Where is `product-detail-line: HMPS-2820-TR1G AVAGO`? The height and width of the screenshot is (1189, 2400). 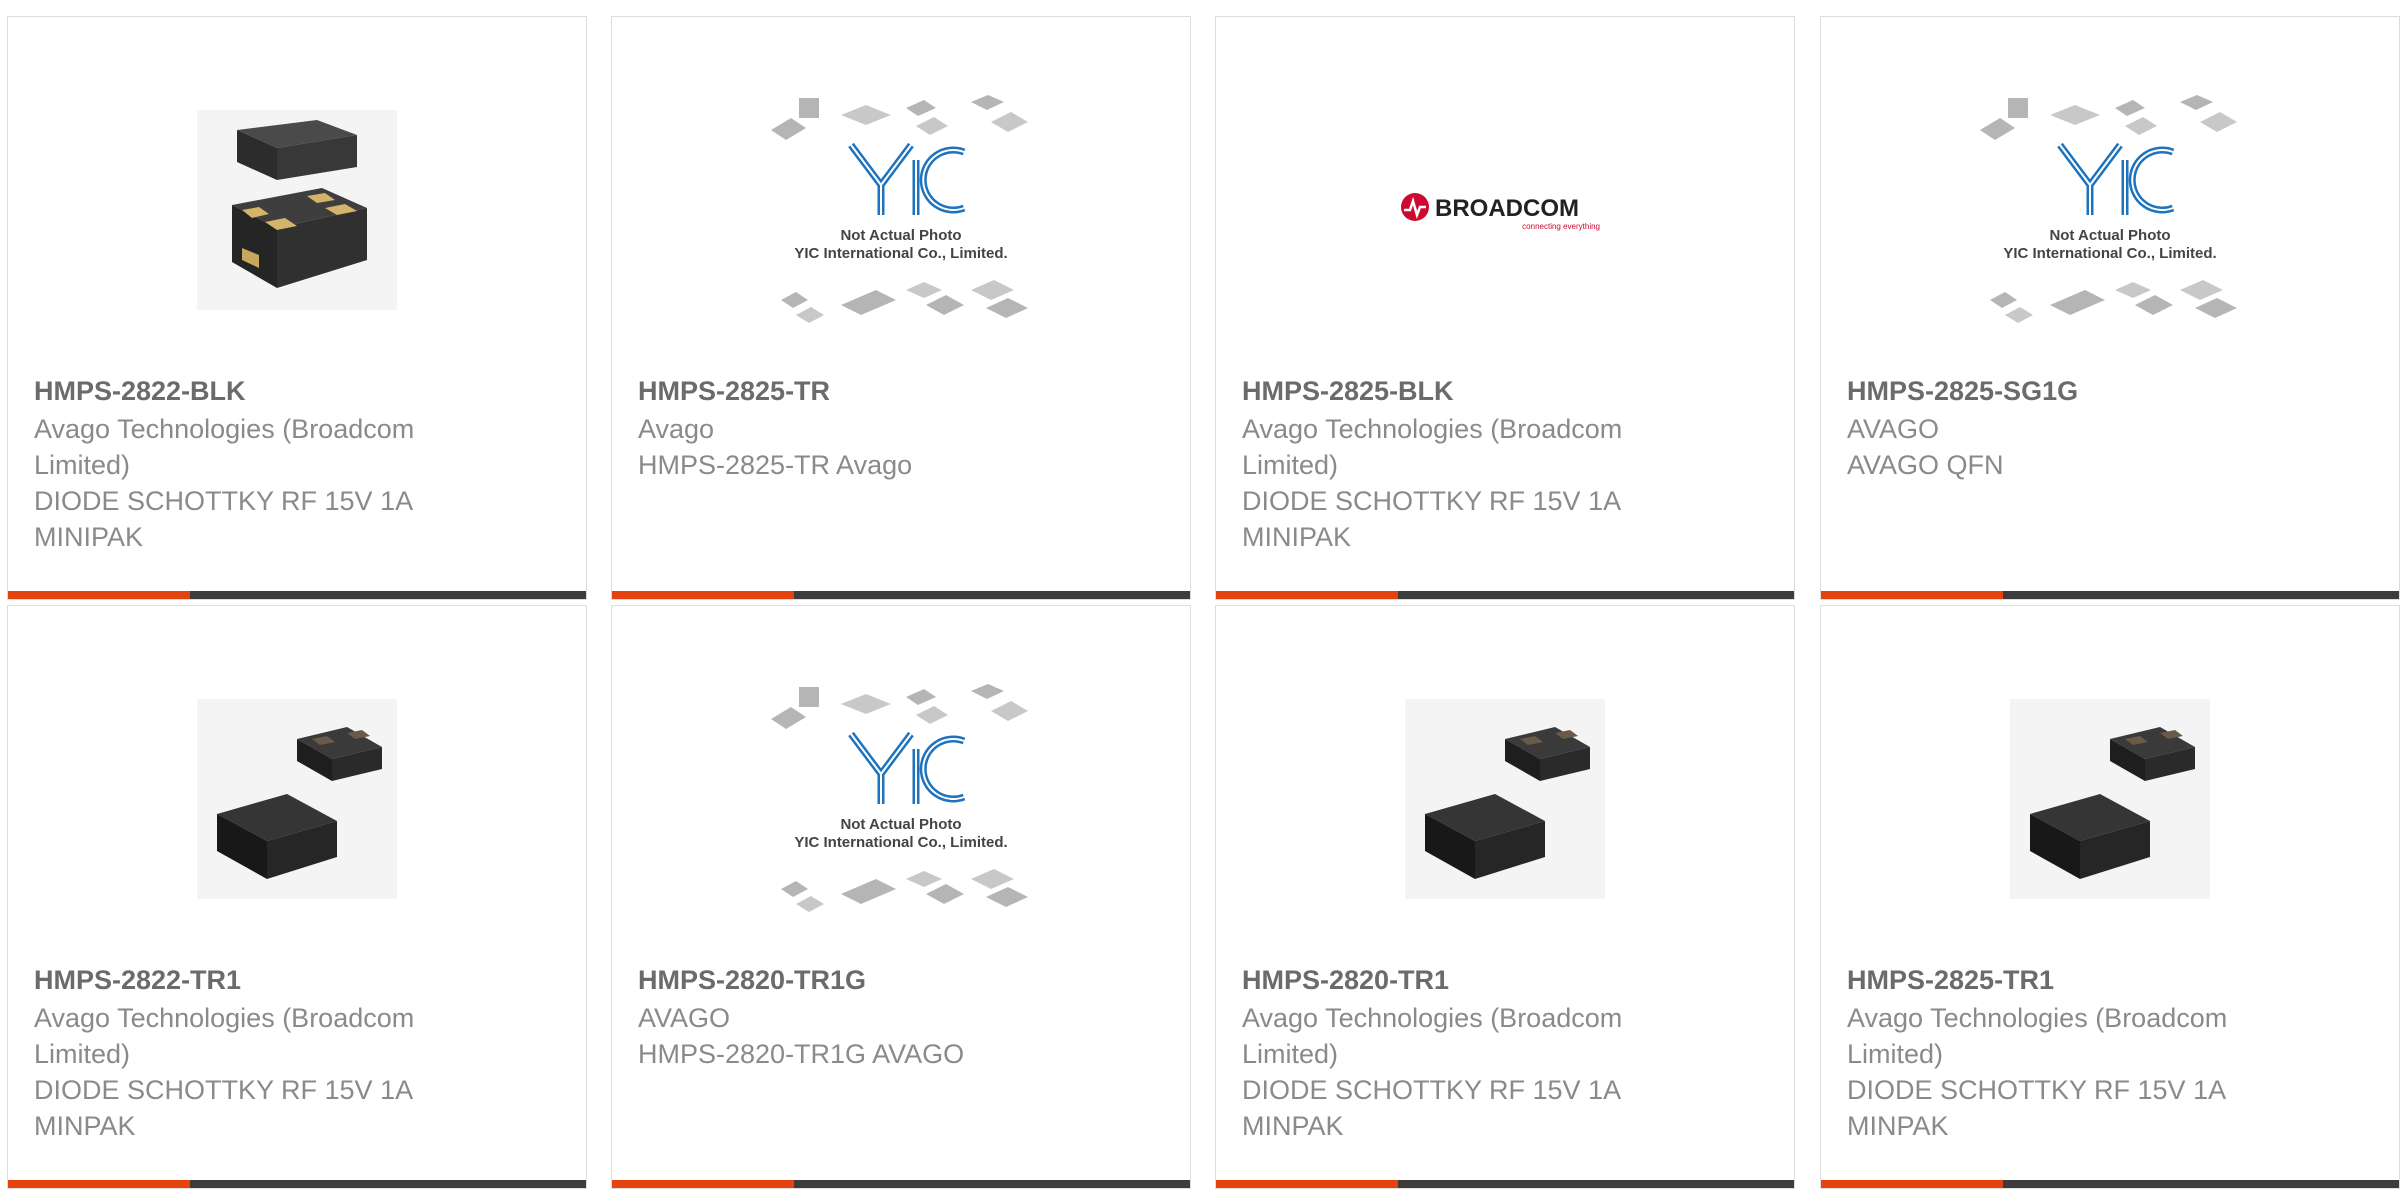
product-detail-line: HMPS-2820-TR1G AVAGO is located at coordinates (801, 1054).